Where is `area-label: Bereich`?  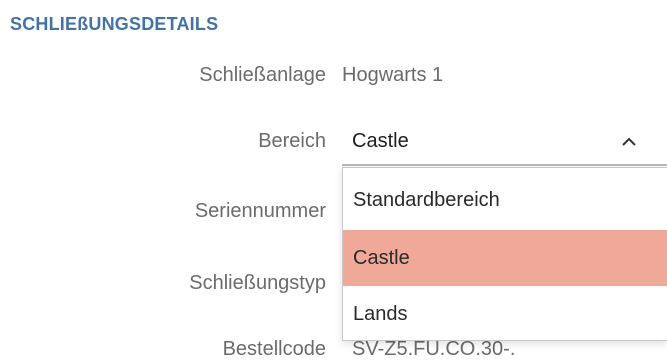 area-label: Bereich is located at coordinates (292, 141).